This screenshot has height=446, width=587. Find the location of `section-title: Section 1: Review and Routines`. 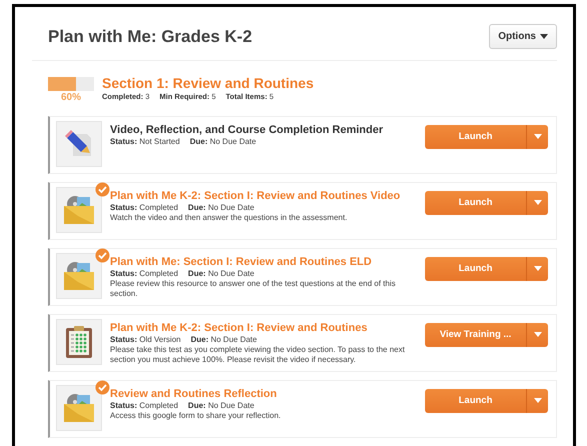

section-title: Section 1: Review and Routines is located at coordinates (208, 83).